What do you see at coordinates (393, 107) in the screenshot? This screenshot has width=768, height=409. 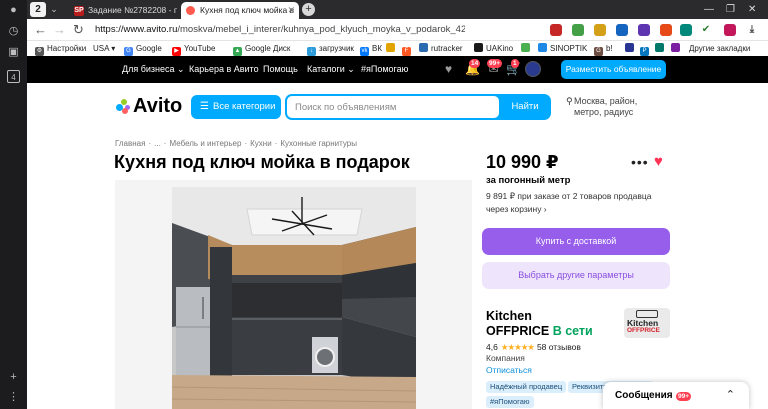 I see `search-input` at bounding box center [393, 107].